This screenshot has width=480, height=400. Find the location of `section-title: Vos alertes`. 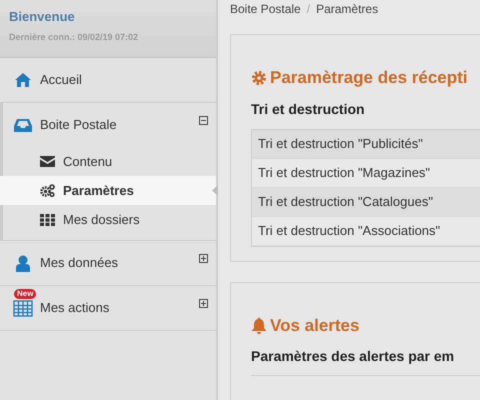

section-title: Vos alertes is located at coordinates (315, 325).